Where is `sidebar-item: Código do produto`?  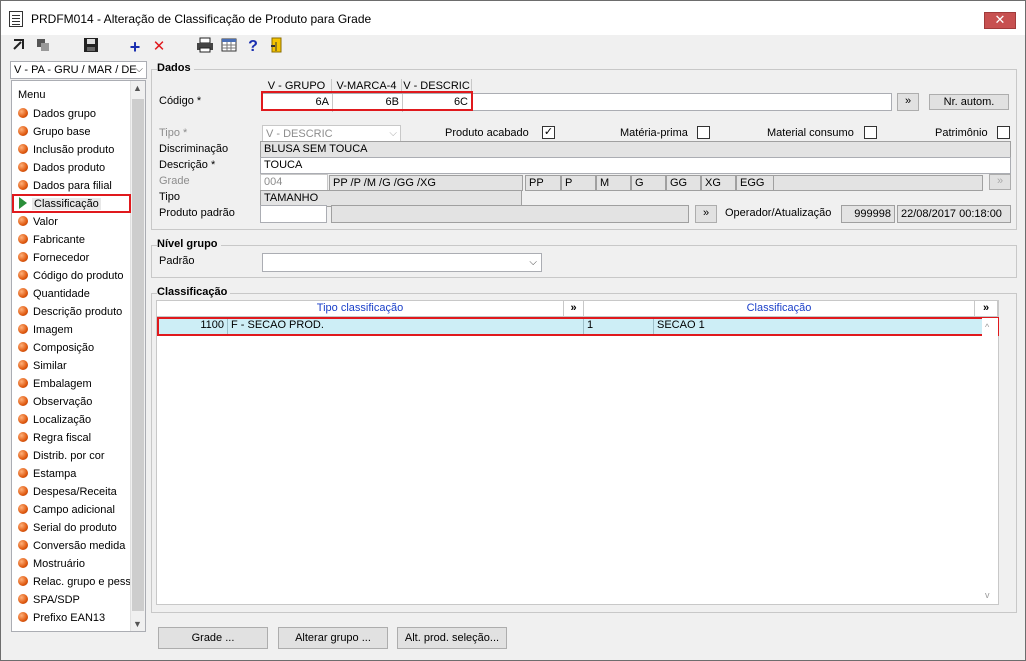
sidebar-item: Código do produto is located at coordinates (71, 276).